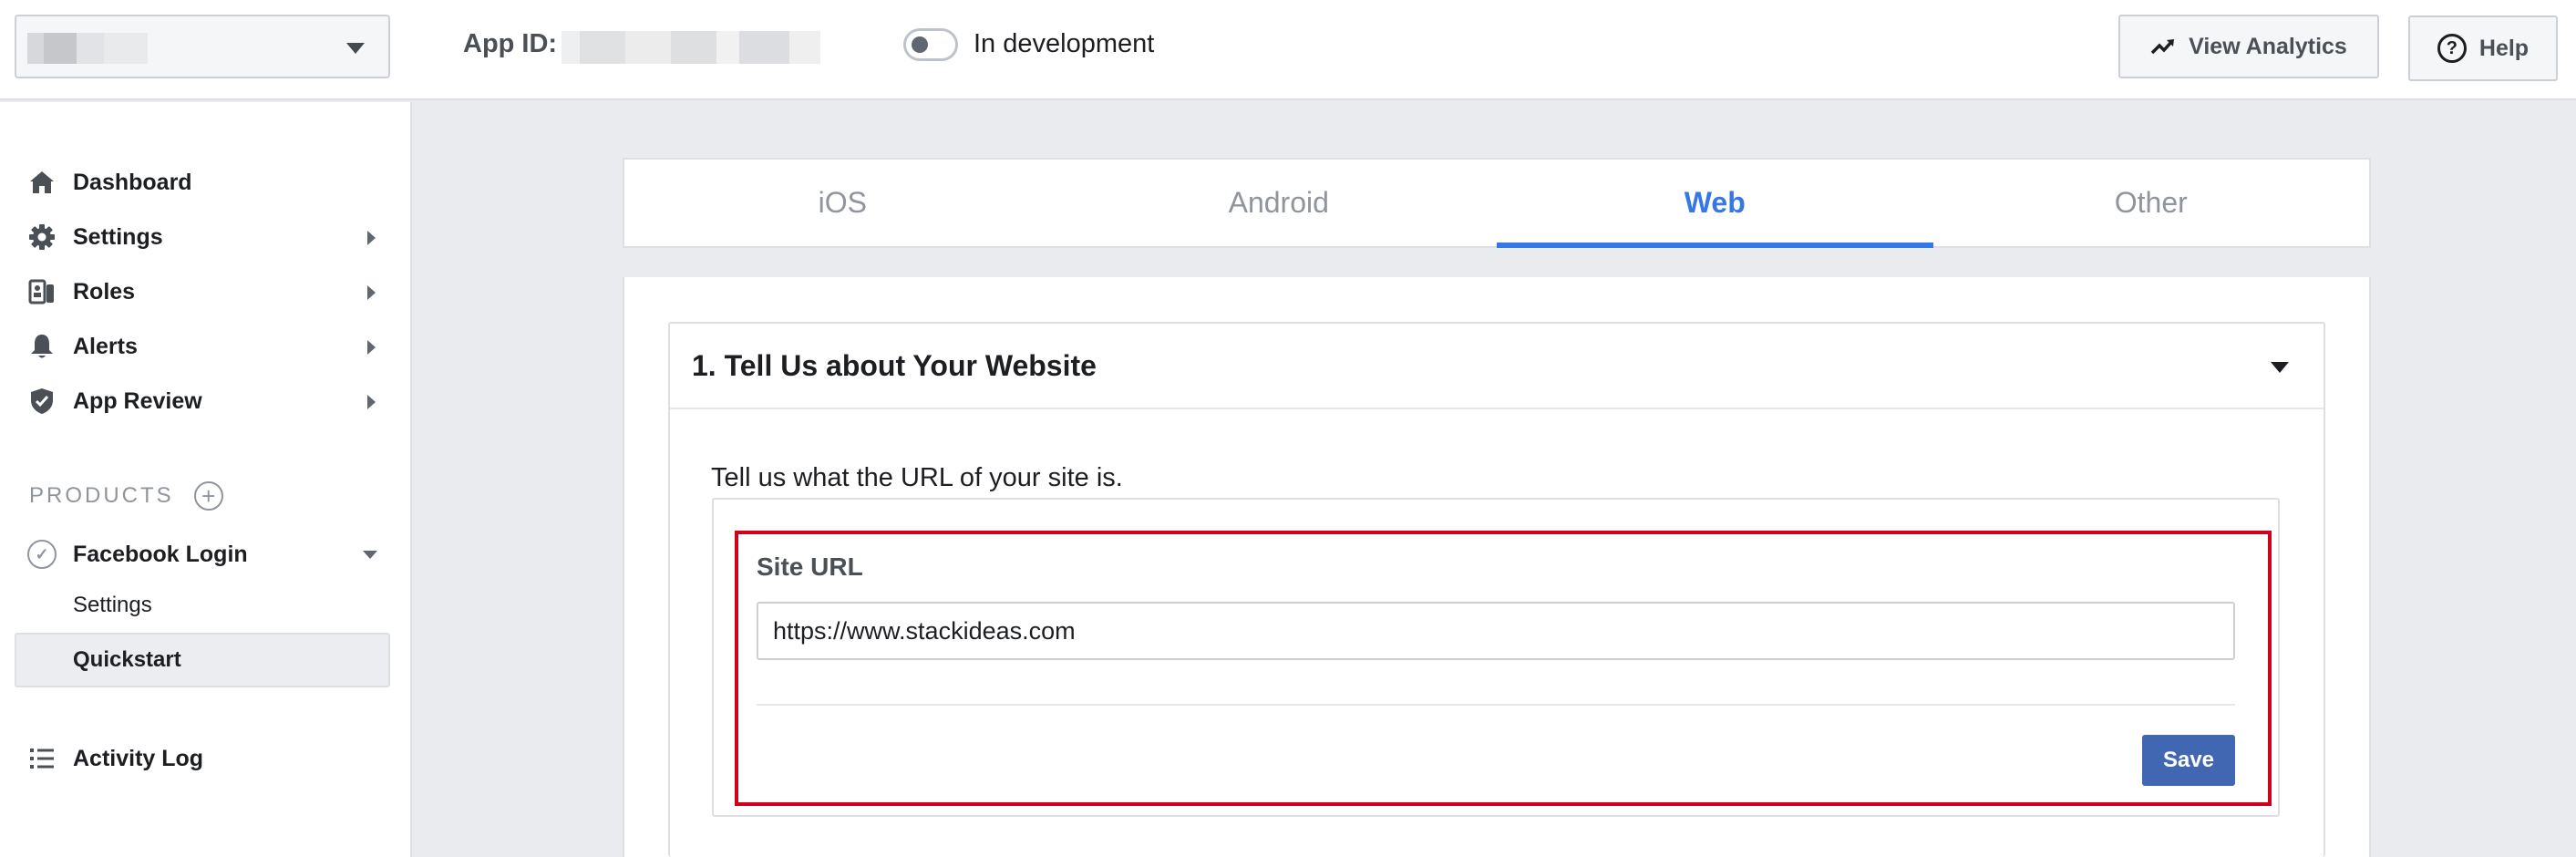 Image resolution: width=2576 pixels, height=857 pixels. What do you see at coordinates (1496, 631) in the screenshot?
I see `site-url-input` at bounding box center [1496, 631].